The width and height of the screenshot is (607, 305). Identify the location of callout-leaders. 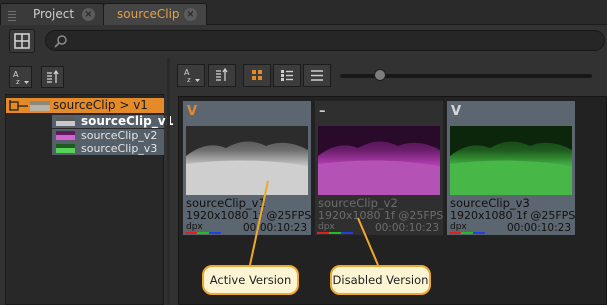
(314, 223).